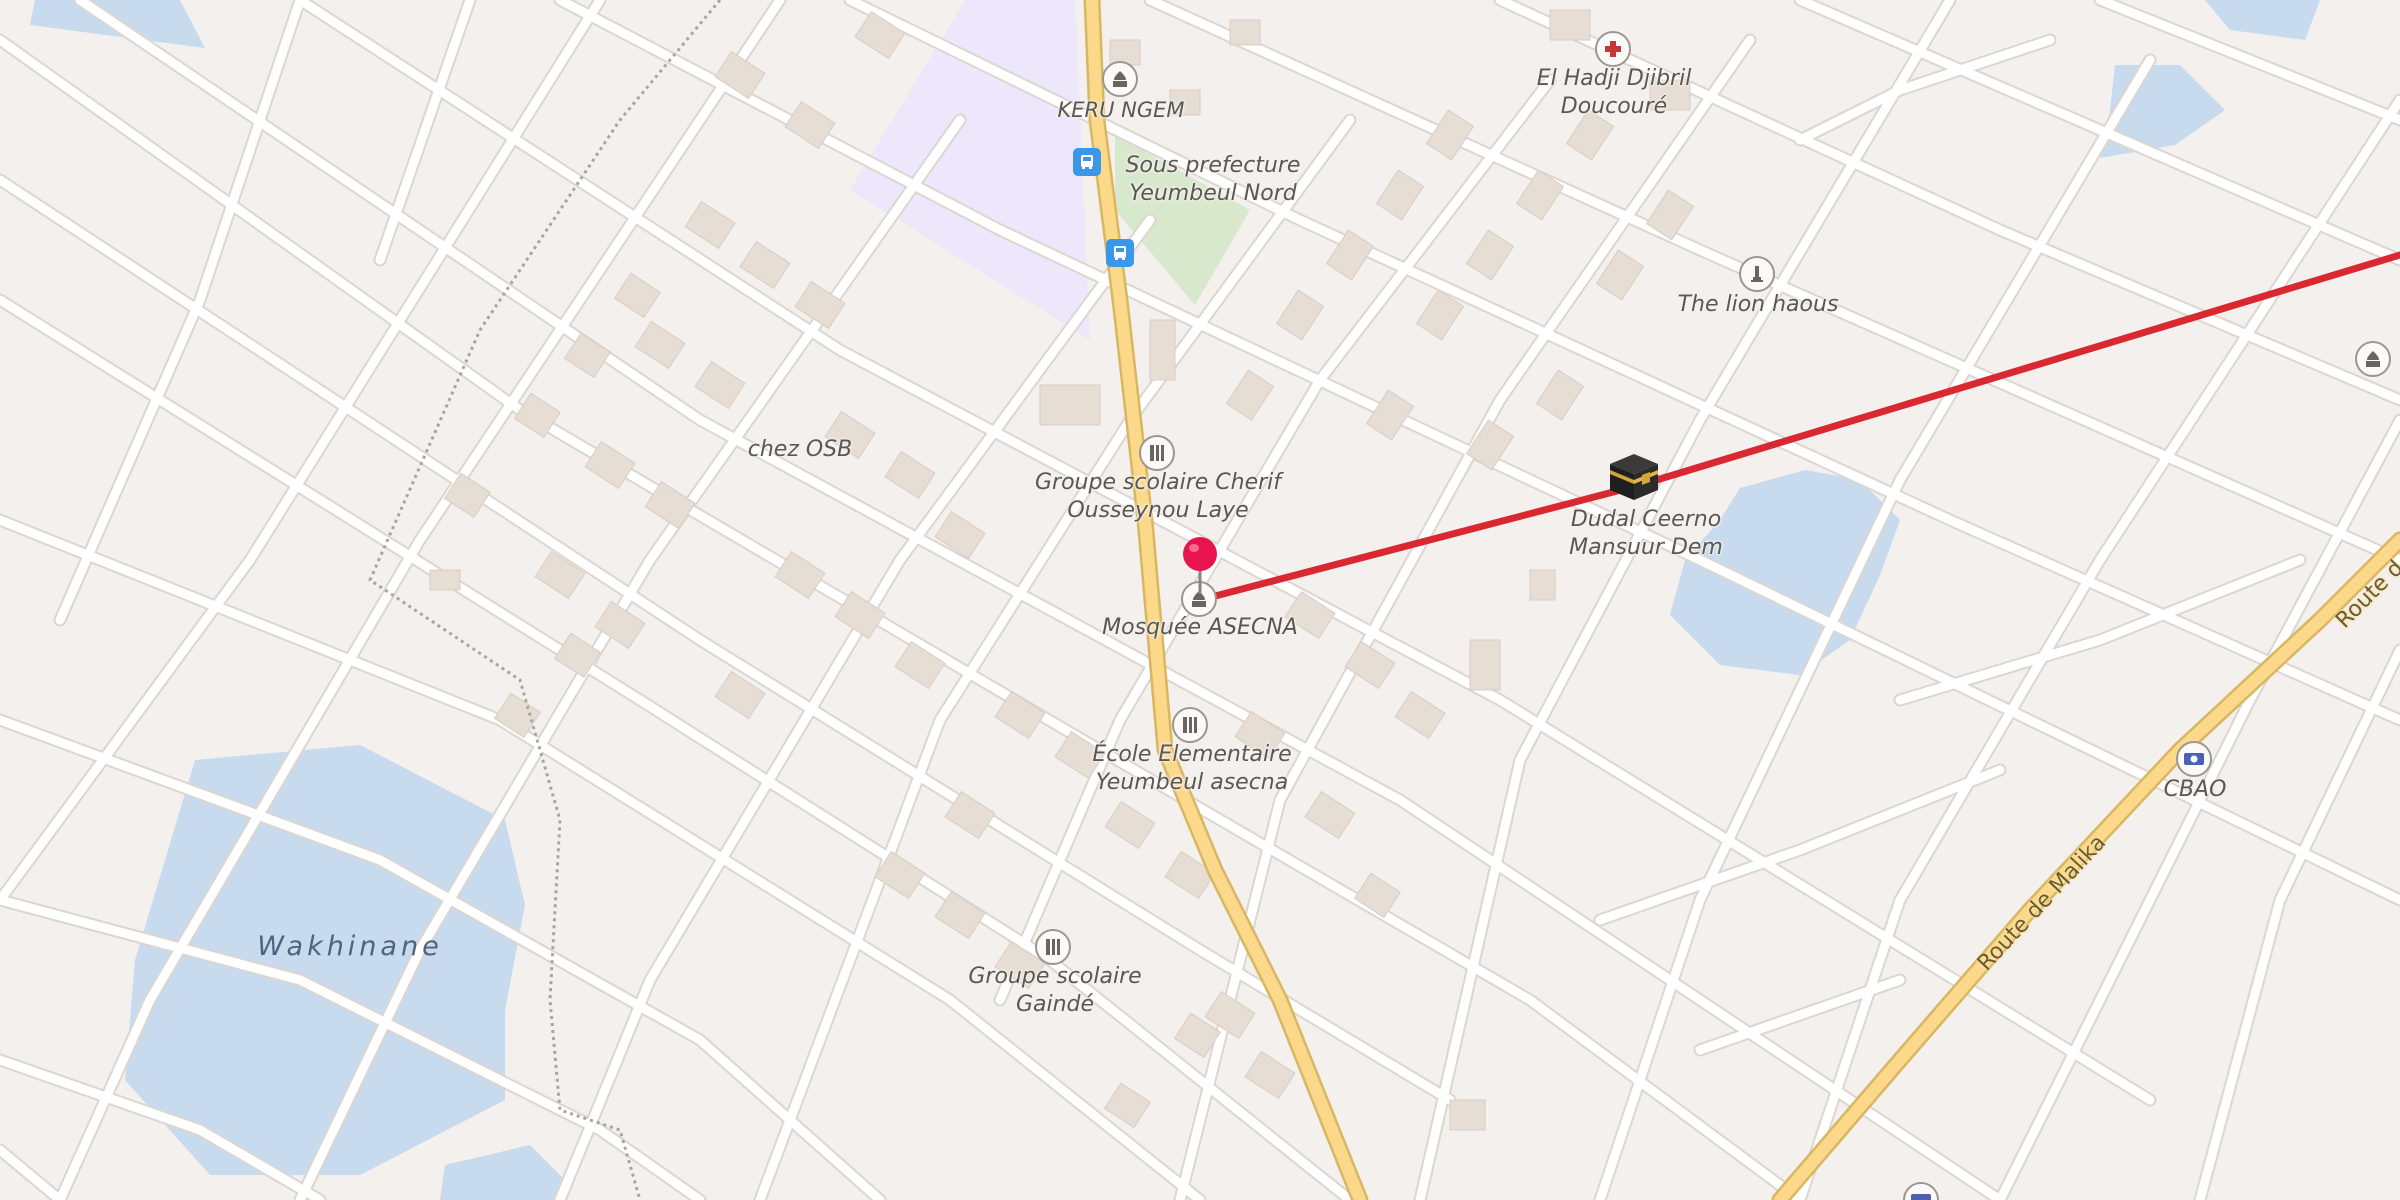 The image size is (2400, 1200). Describe the element at coordinates (1200, 568) in the screenshot. I see `location-pin-icon` at that location.